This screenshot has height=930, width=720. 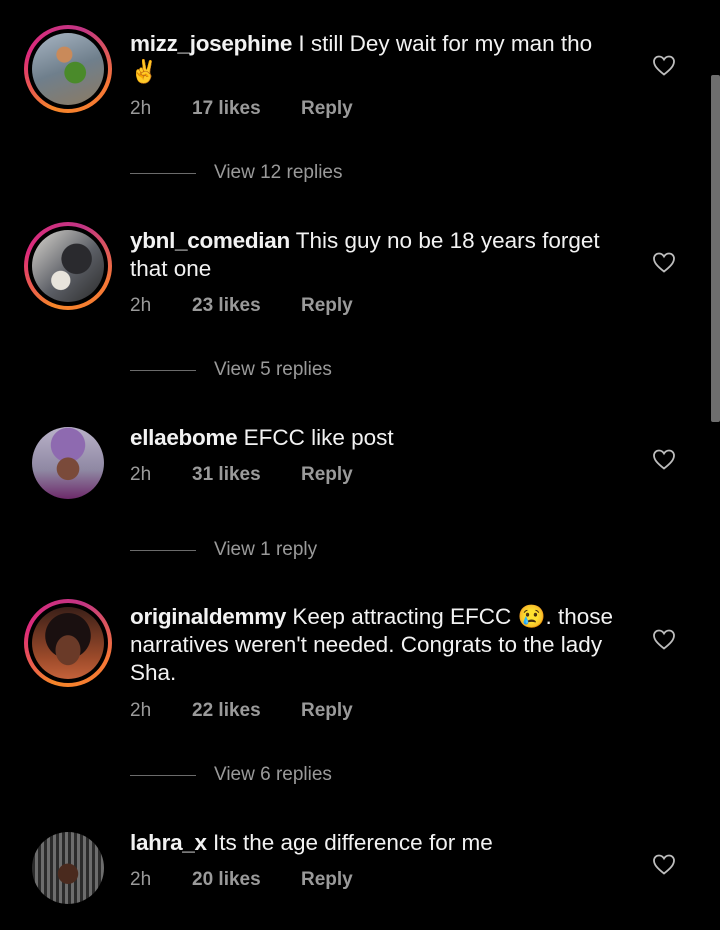 I want to click on likes-count: 31 likes, so click(x=246, y=475).